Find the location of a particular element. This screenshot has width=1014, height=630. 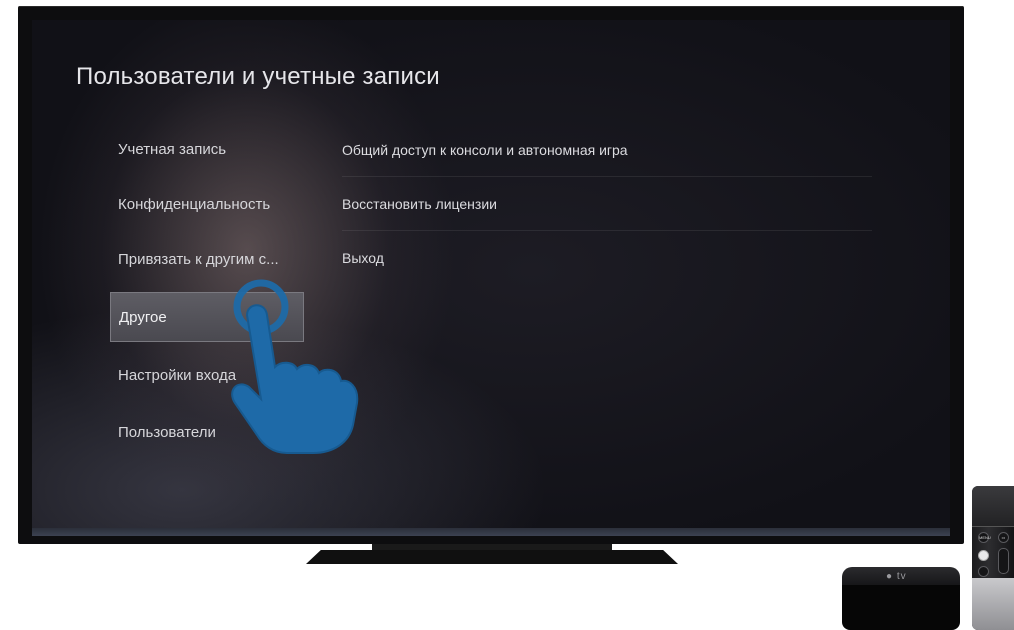

remote-bottom-panel is located at coordinates (993, 604).